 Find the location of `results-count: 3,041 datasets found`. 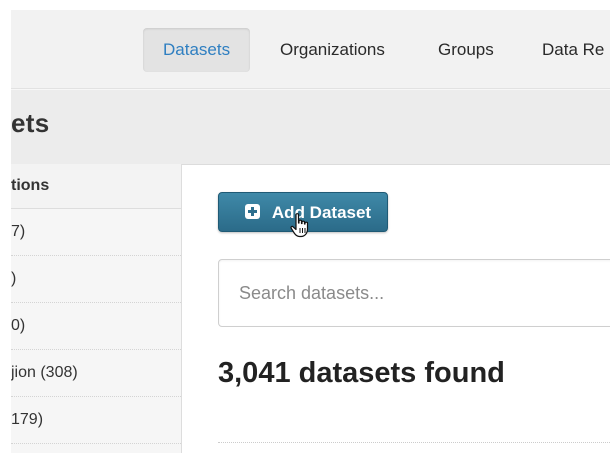

results-count: 3,041 datasets found is located at coordinates (361, 373).